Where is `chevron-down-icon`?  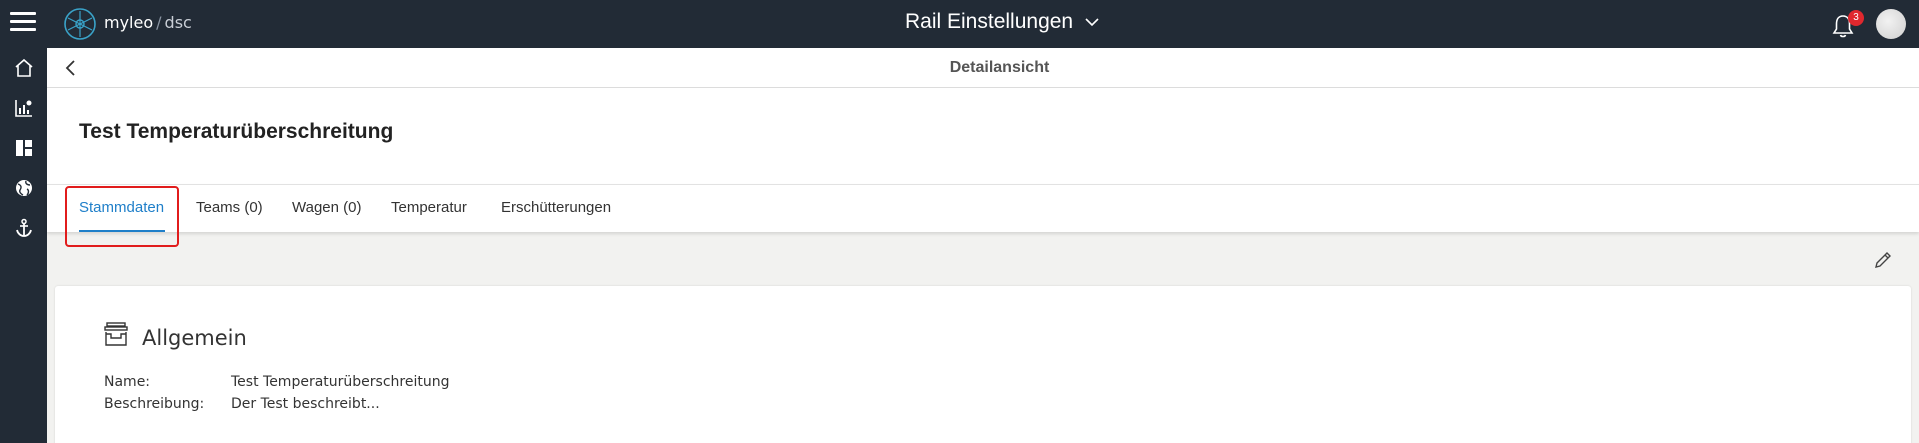 chevron-down-icon is located at coordinates (1092, 22).